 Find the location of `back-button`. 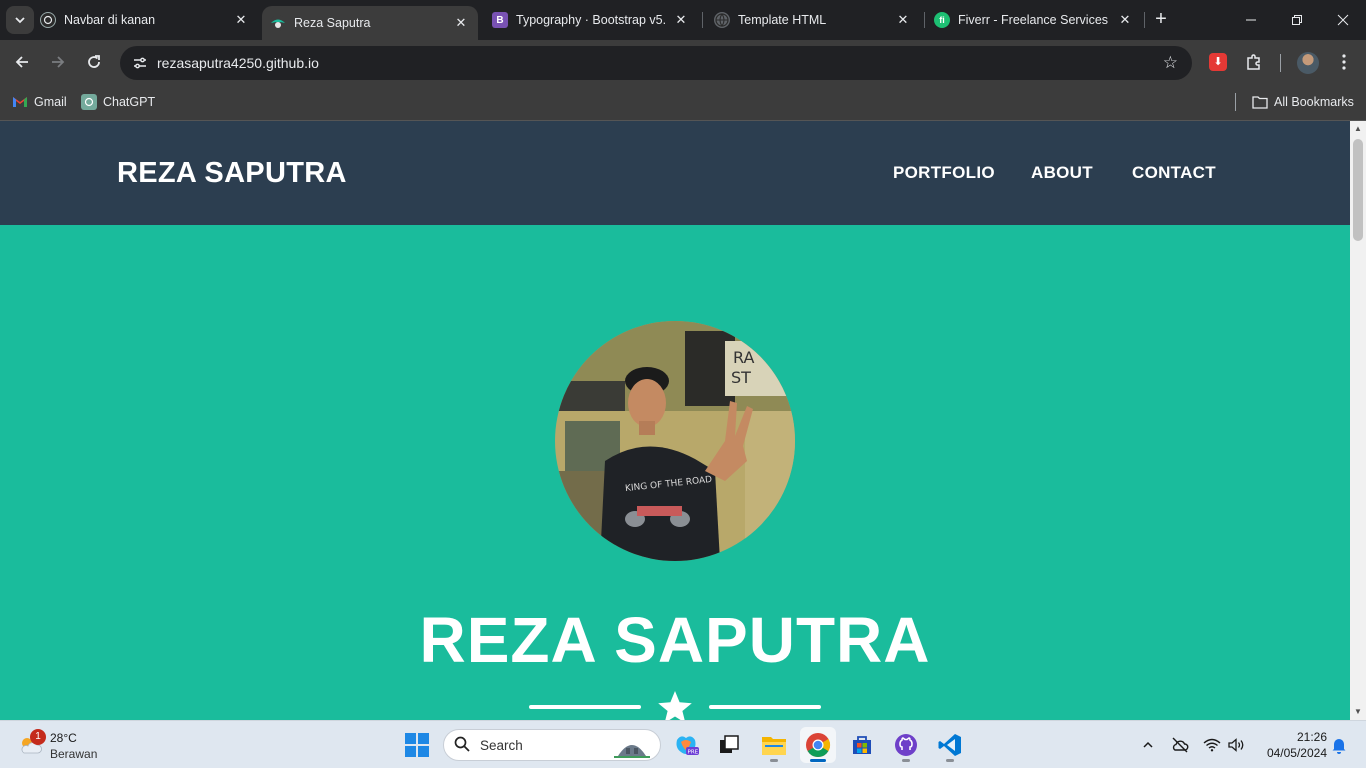

back-button is located at coordinates (22, 62).